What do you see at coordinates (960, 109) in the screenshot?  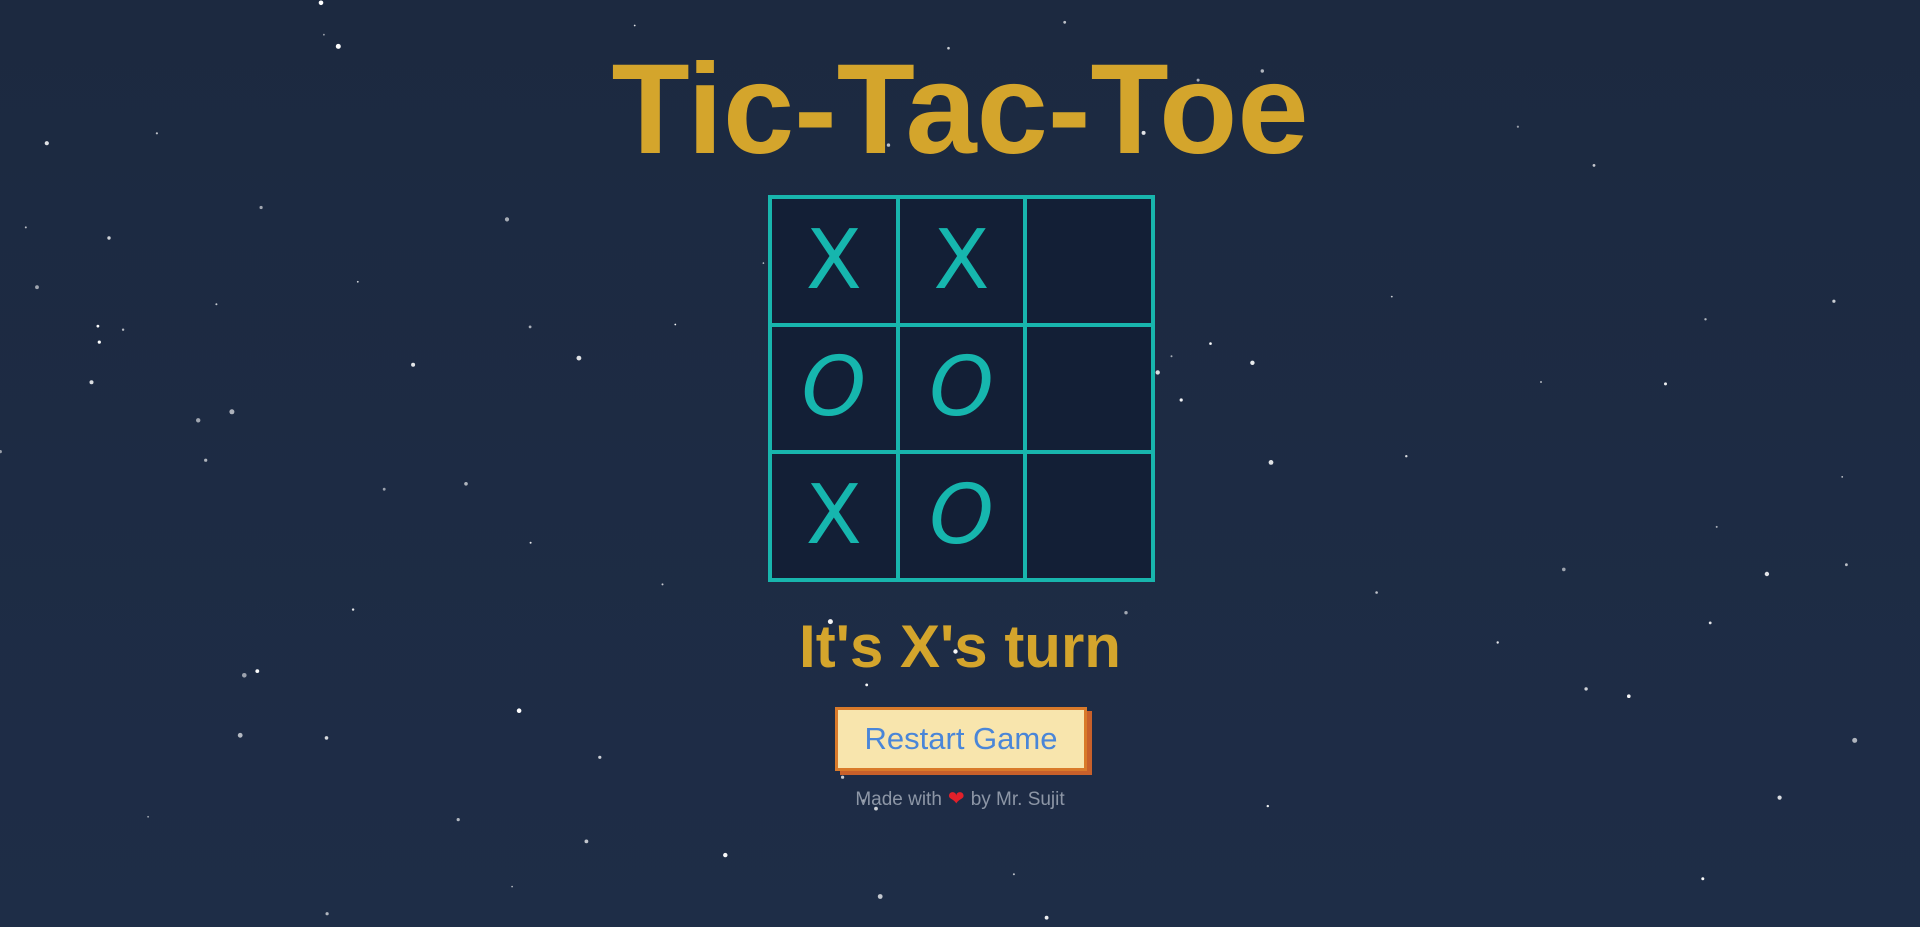 I see `game-title: Tic-Tac-Toe` at bounding box center [960, 109].